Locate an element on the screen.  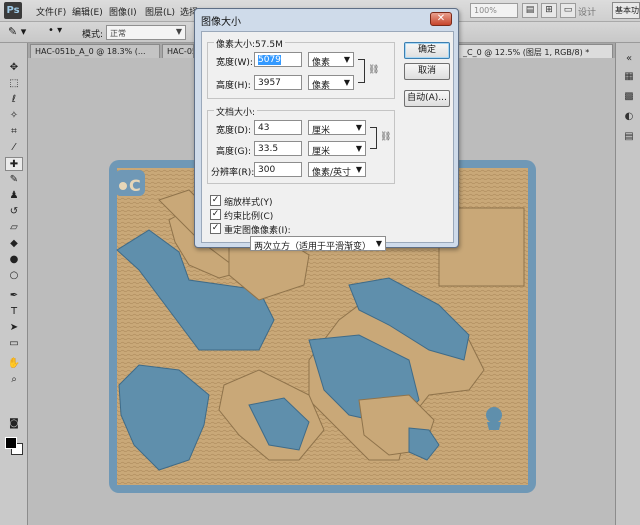
scale-styles-checkbox: ✓ is located at coordinates (215, 200).